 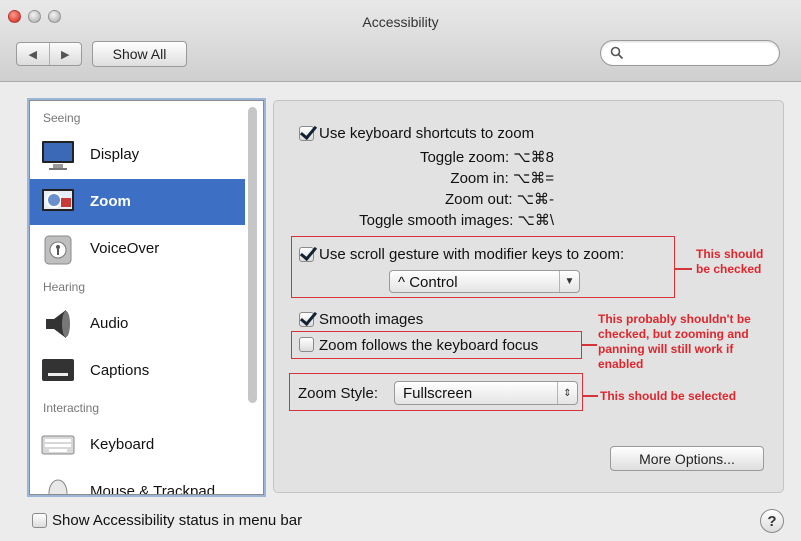 What do you see at coordinates (567, 393) in the screenshot?
I see `updown-arrows-icon: ⇕` at bounding box center [567, 393].